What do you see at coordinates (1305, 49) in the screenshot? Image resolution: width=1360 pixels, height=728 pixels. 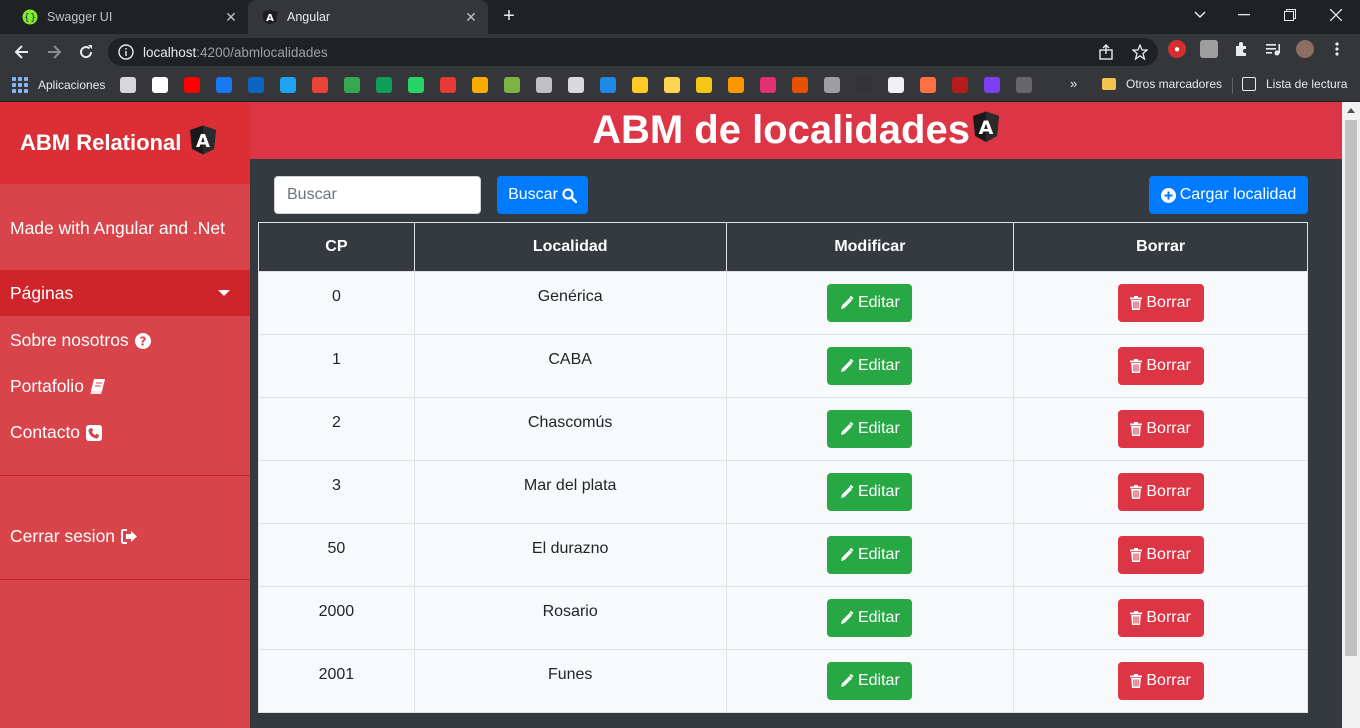 I see `profile-avatar` at bounding box center [1305, 49].